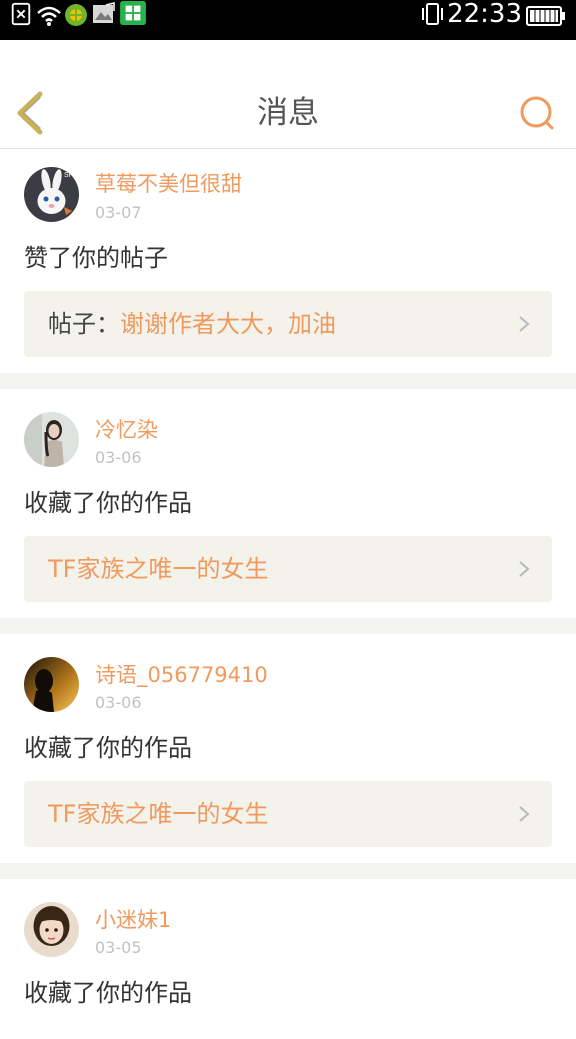 The height and width of the screenshot is (1039, 576). I want to click on page-title: 消息, so click(288, 113).